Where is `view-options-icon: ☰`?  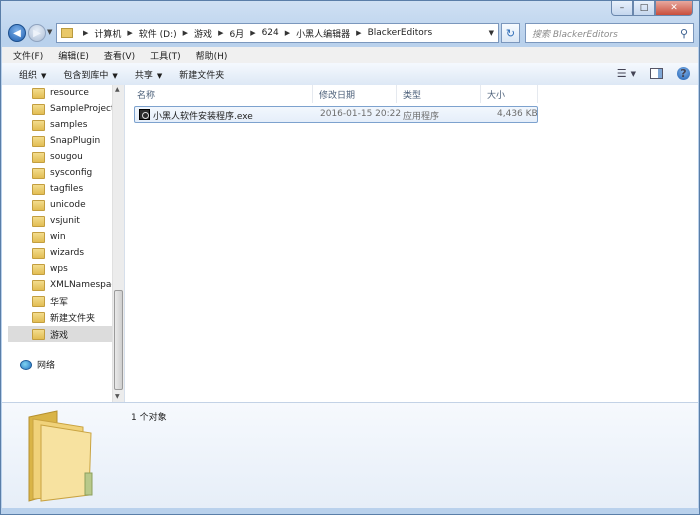 view-options-icon: ☰ is located at coordinates (622, 73).